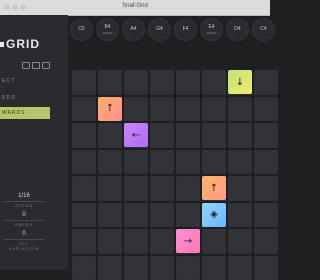 The height and width of the screenshot is (280, 320). What do you see at coordinates (24, 196) in the screenshot?
I see `speed-value: 1/16` at bounding box center [24, 196].